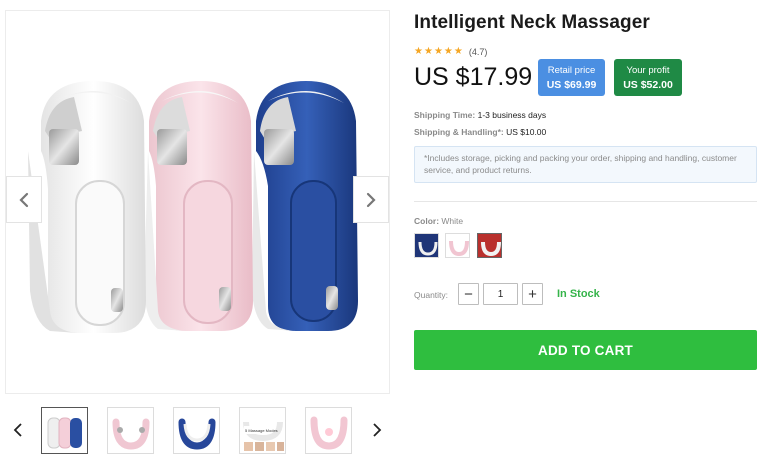 The height and width of the screenshot is (468, 776). Describe the element at coordinates (648, 85) in the screenshot. I see `profit-value: US $52.00` at that location.